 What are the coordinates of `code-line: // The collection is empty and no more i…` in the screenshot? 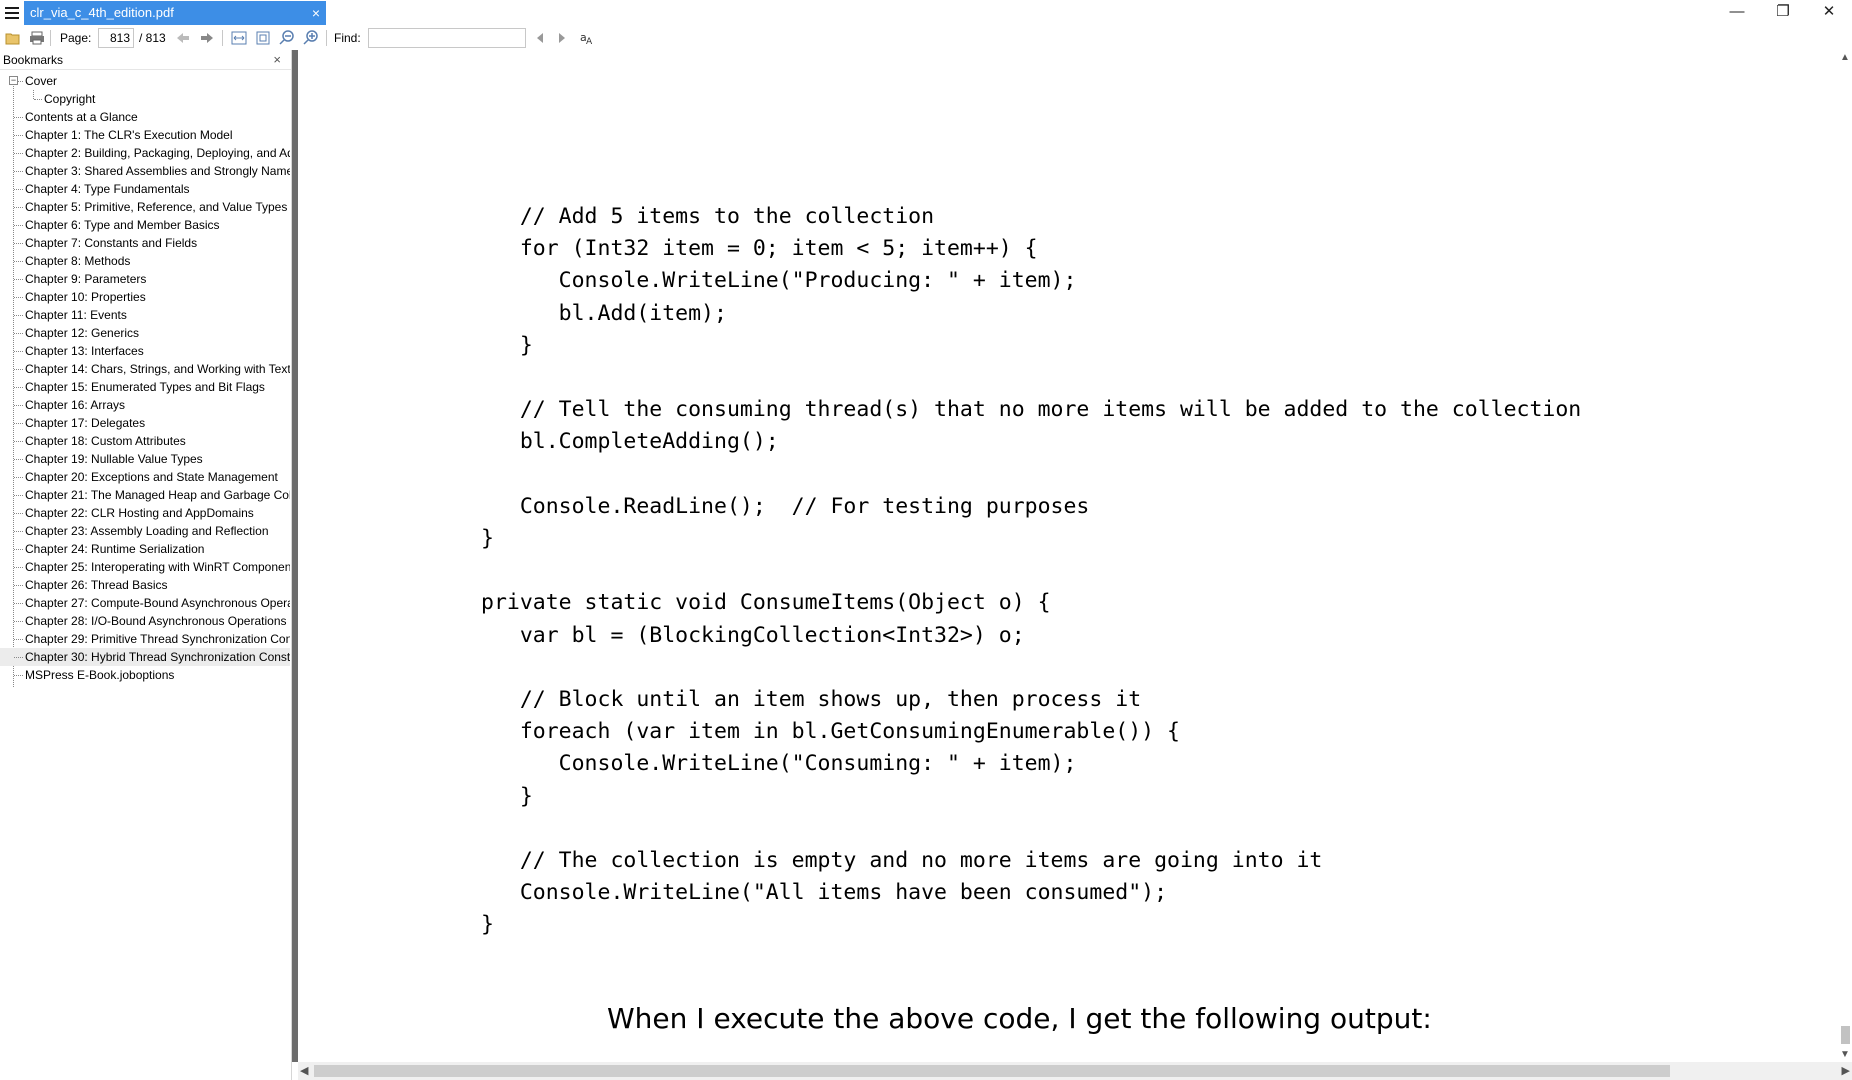 It's located at (902, 860).